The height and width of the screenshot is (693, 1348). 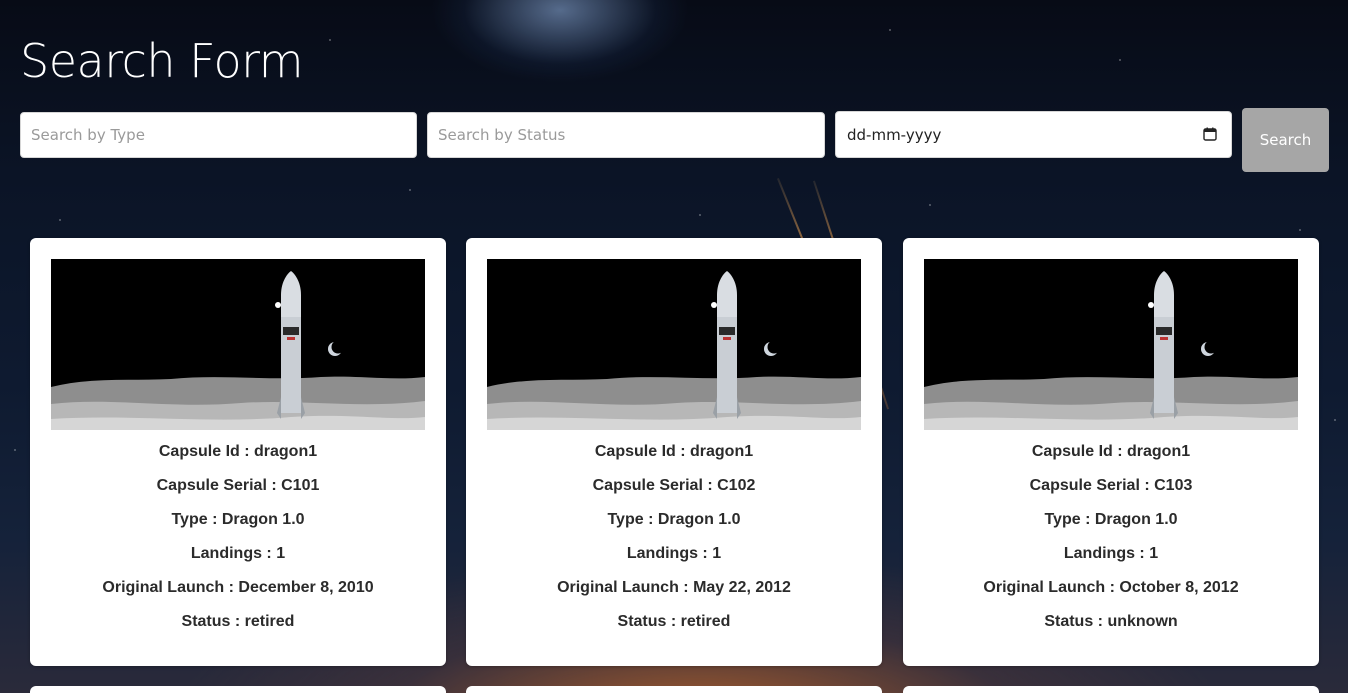 I want to click on capsule-serial-row: Capsule SerialC103, so click(x=1111, y=489).